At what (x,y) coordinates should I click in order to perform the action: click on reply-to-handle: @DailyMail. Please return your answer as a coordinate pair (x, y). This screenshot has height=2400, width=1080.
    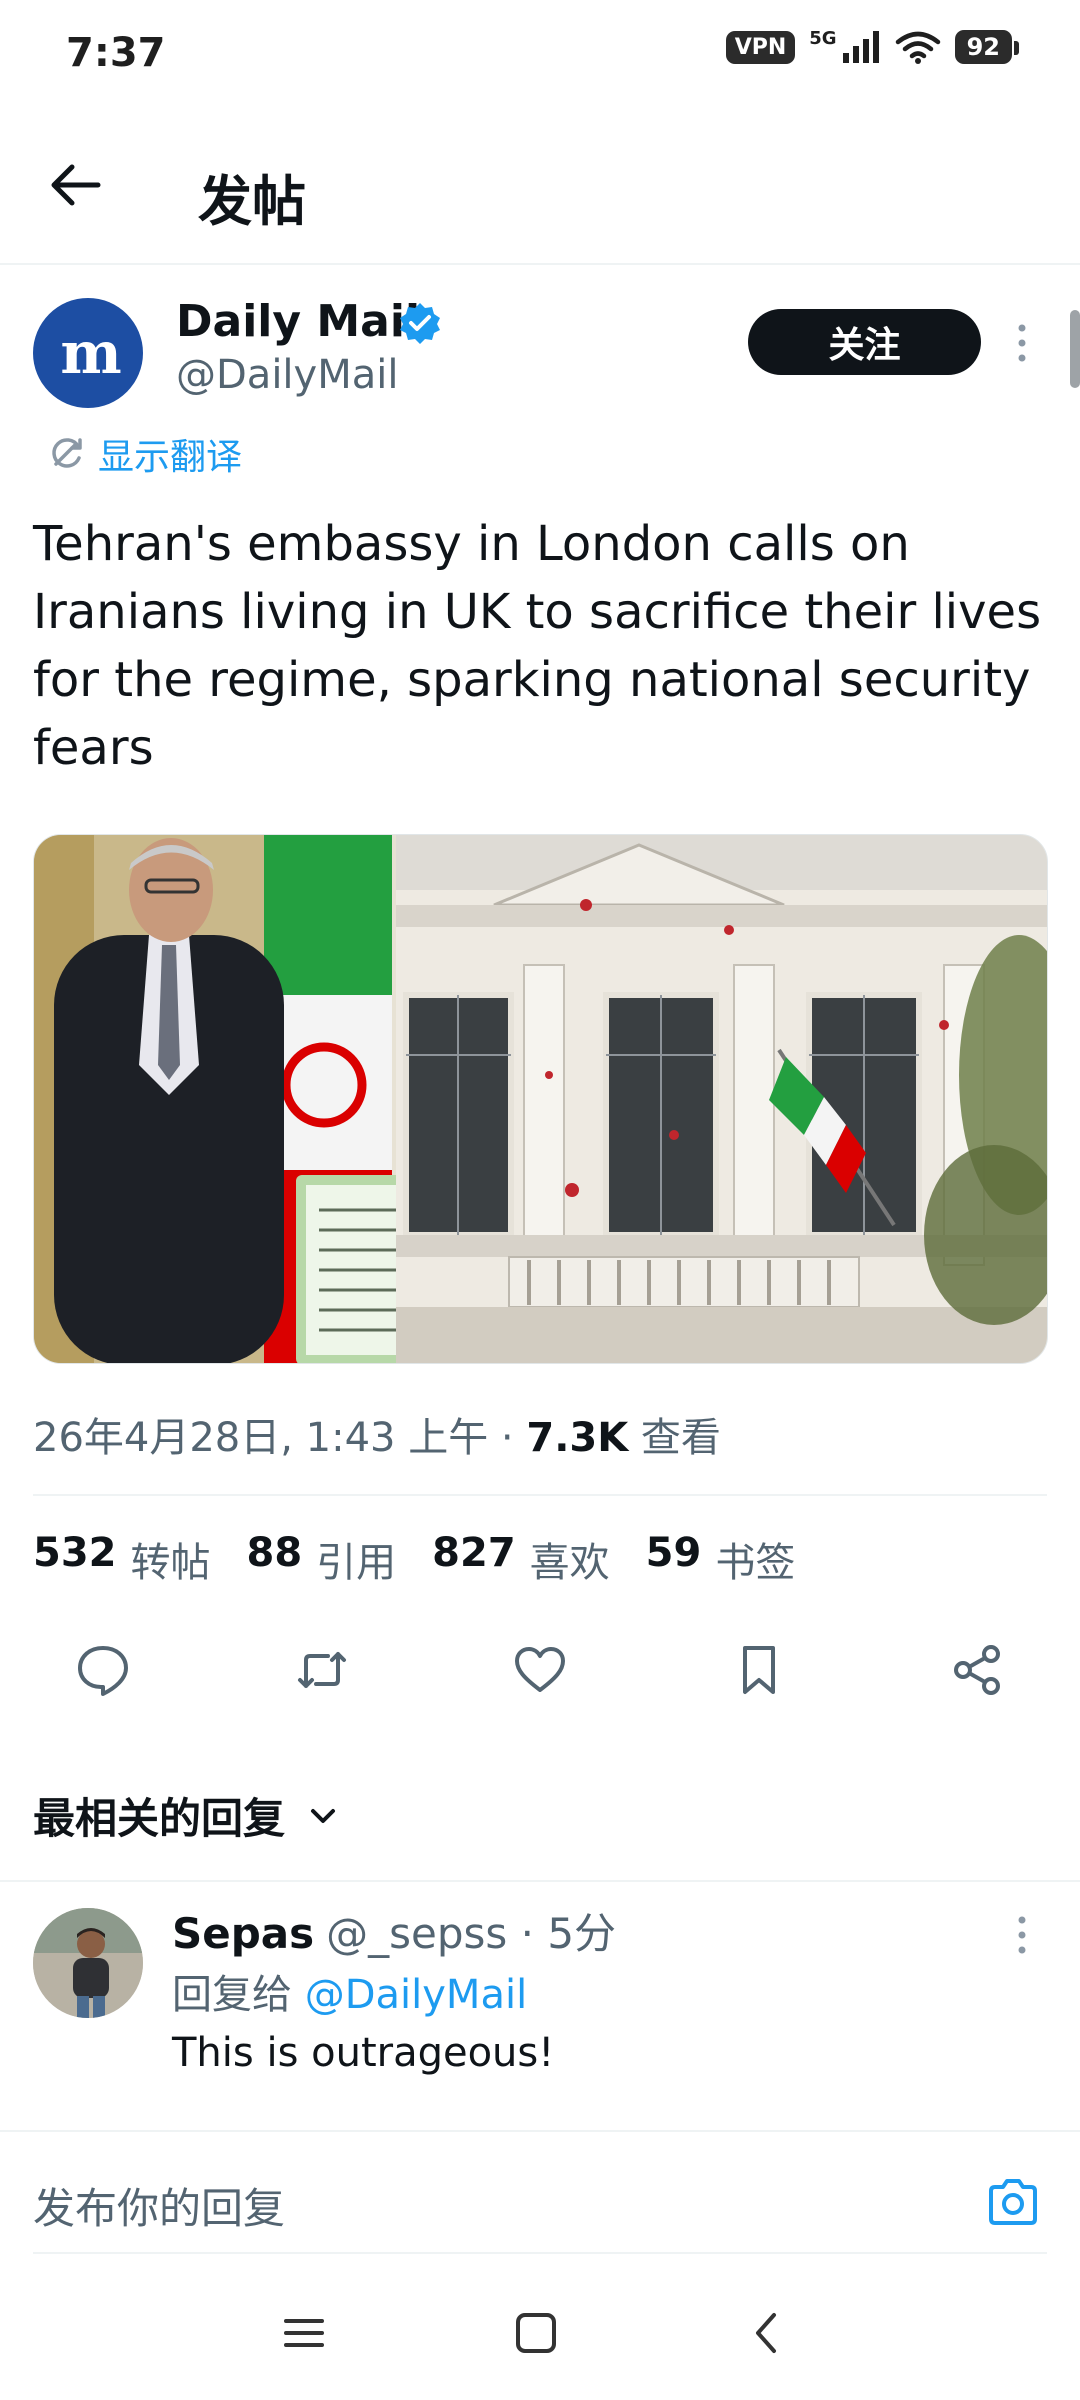
    Looking at the image, I should click on (416, 1995).